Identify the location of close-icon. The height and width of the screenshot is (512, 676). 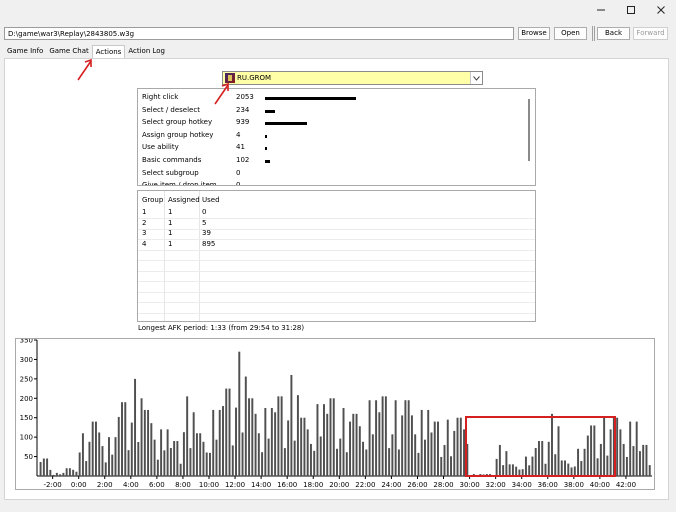
(661, 10).